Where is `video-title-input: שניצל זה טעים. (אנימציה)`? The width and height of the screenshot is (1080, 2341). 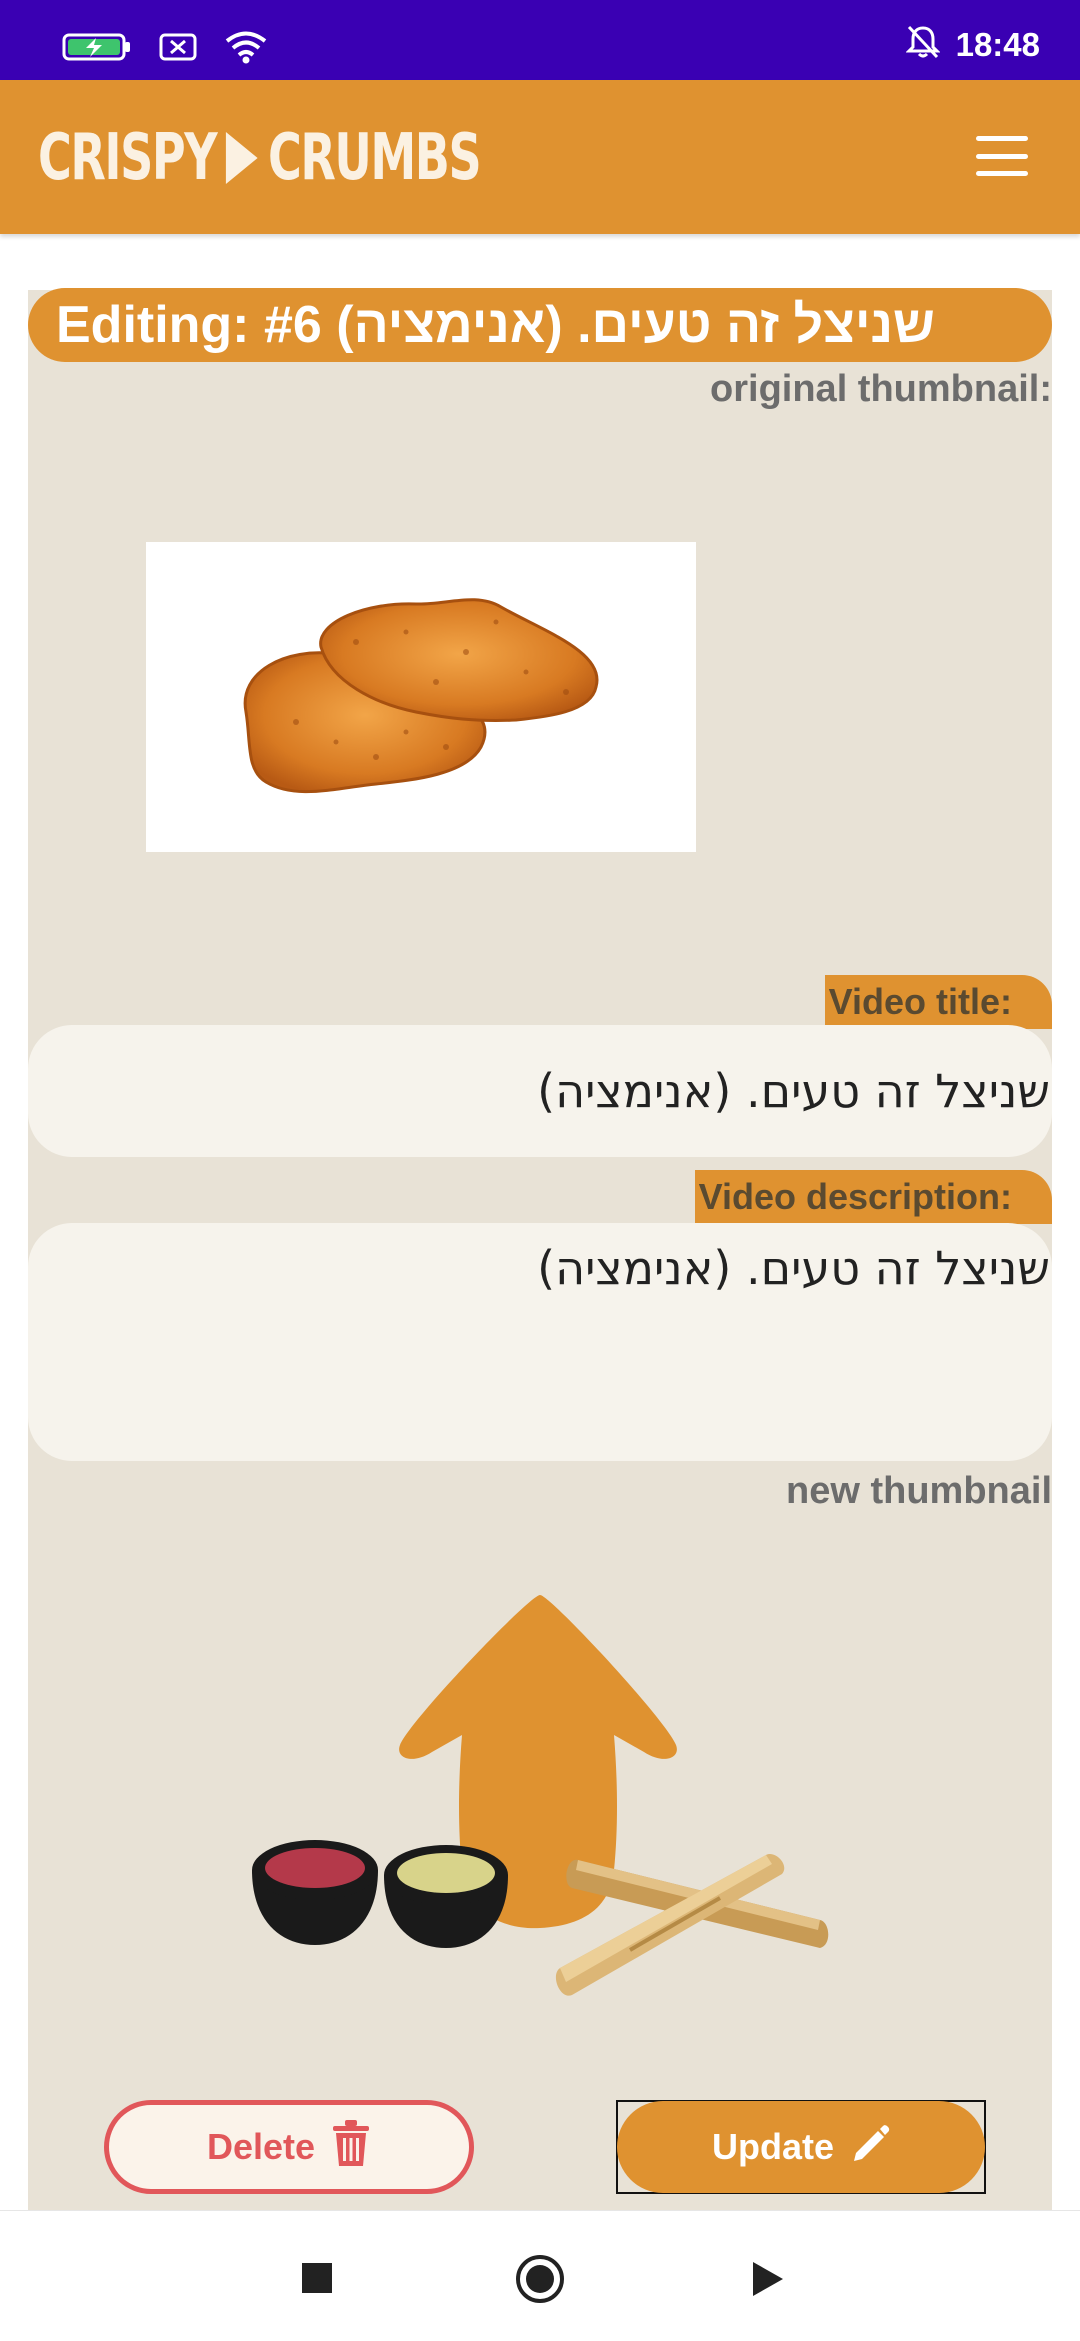
video-title-input: שניצל זה טעים. (אנימציה) is located at coordinates (540, 1091).